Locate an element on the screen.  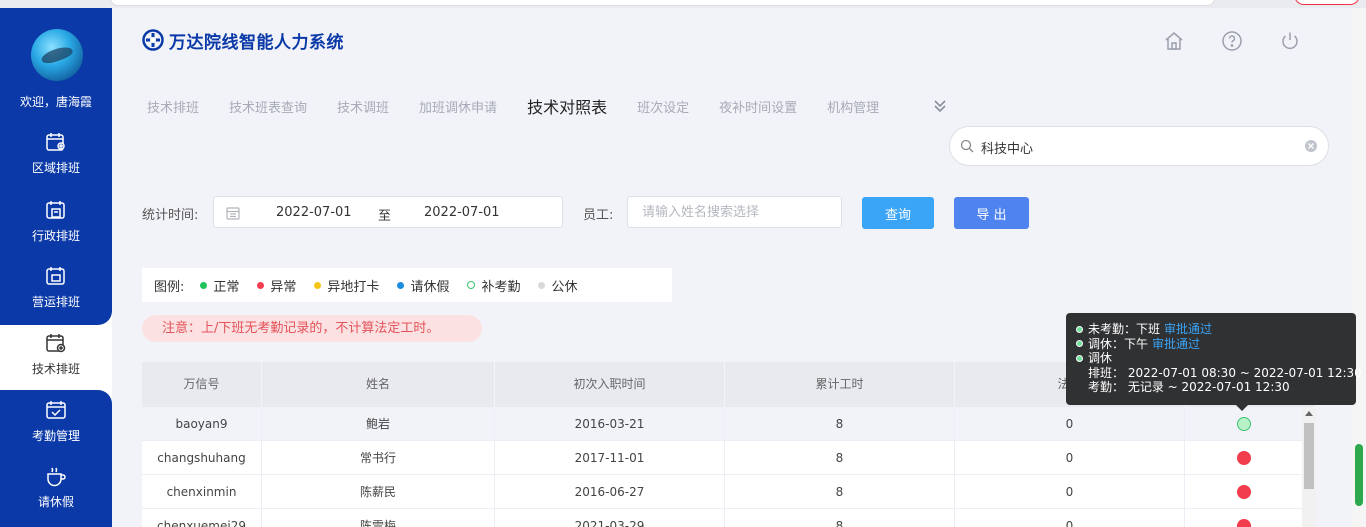
legend-label: 公休 is located at coordinates (564, 287).